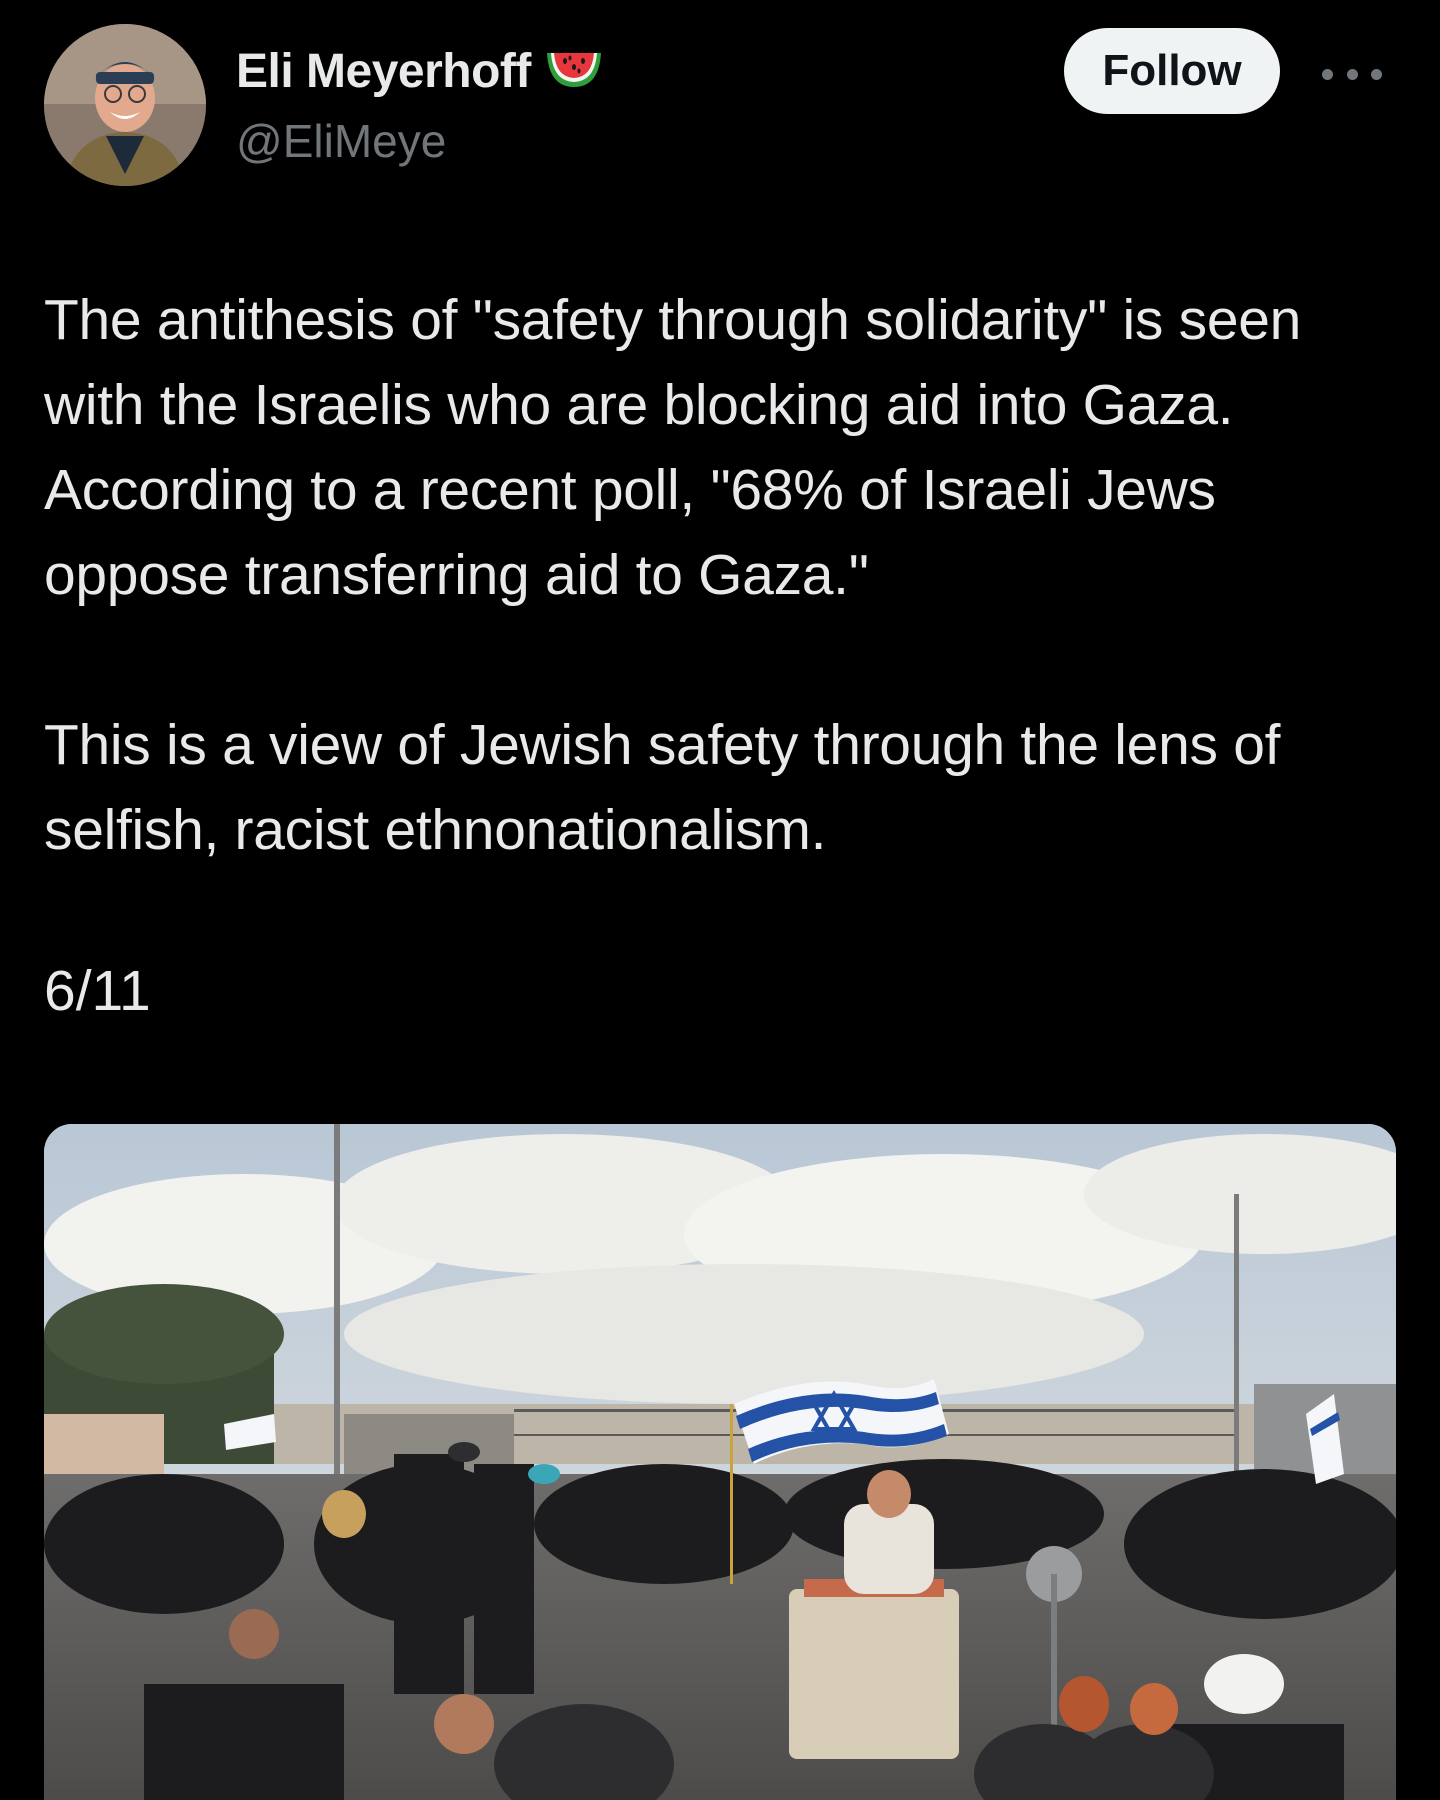 This screenshot has height=1800, width=1440. Describe the element at coordinates (341, 141) in the screenshot. I see `author-handle: @EliMeye` at that location.